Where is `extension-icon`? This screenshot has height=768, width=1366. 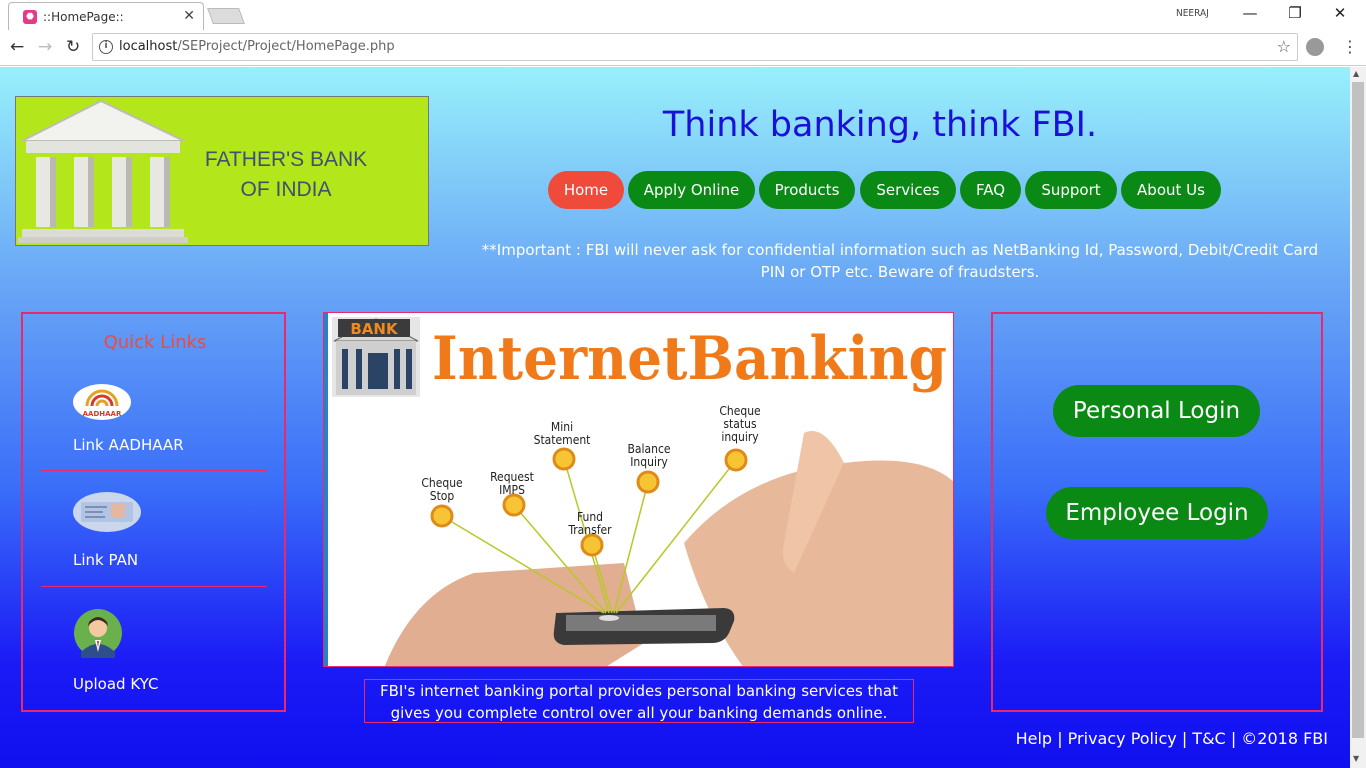
extension-icon is located at coordinates (1315, 47).